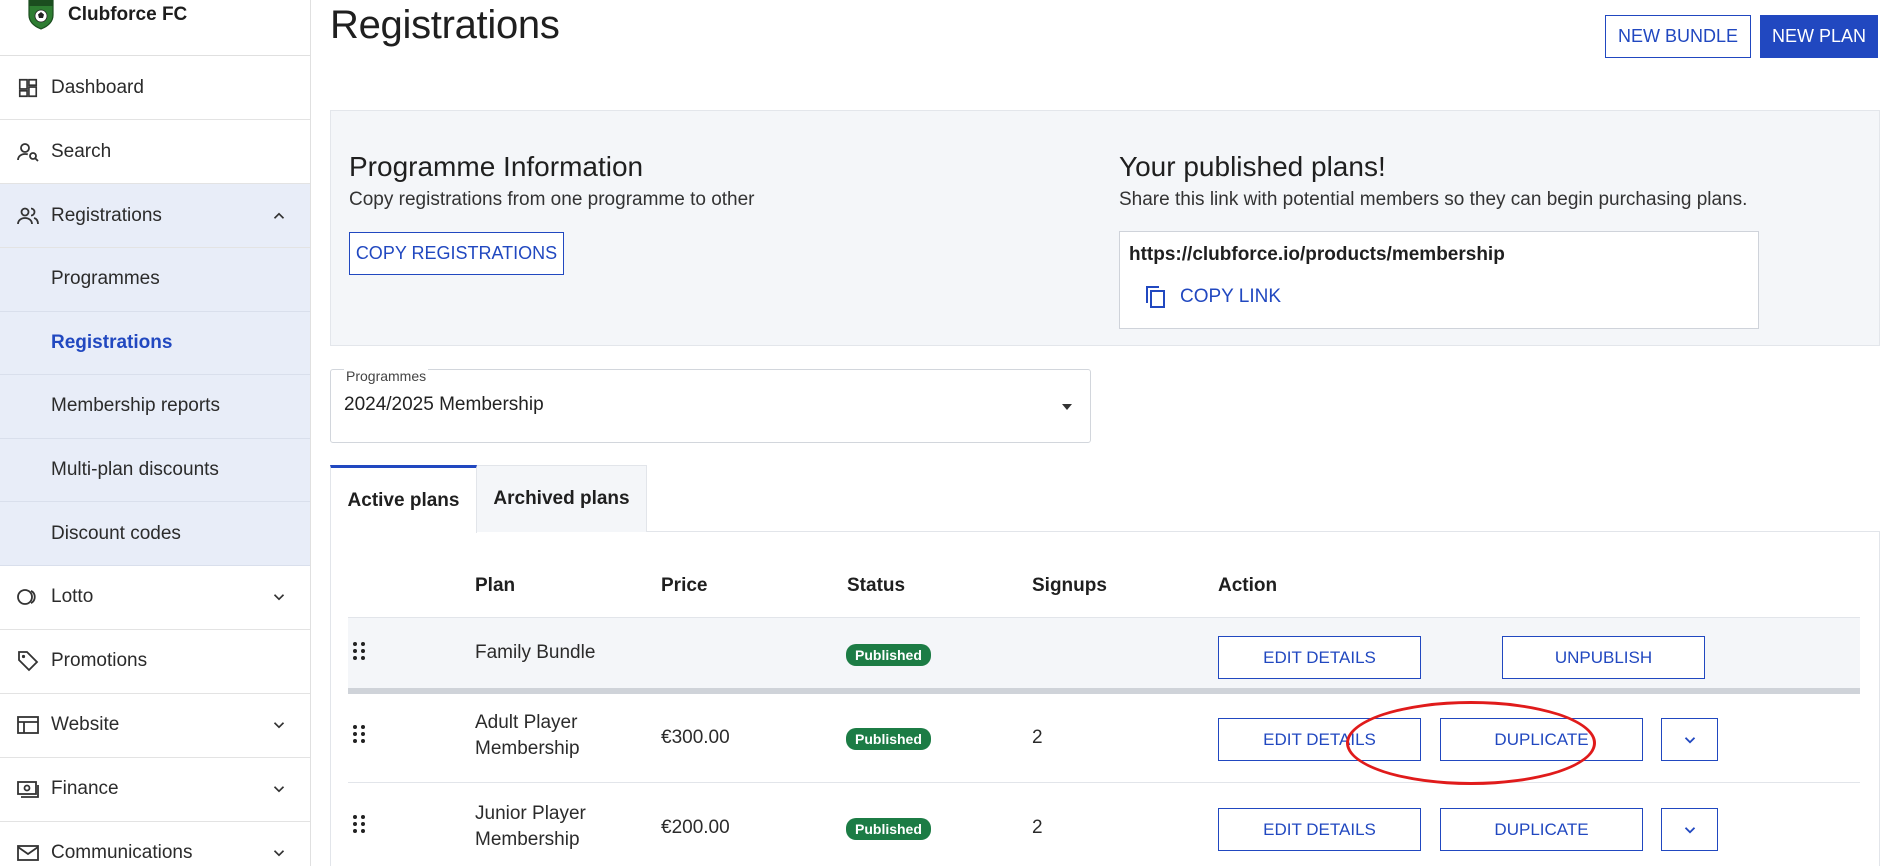  Describe the element at coordinates (28, 853) in the screenshot. I see `mail-icon` at that location.